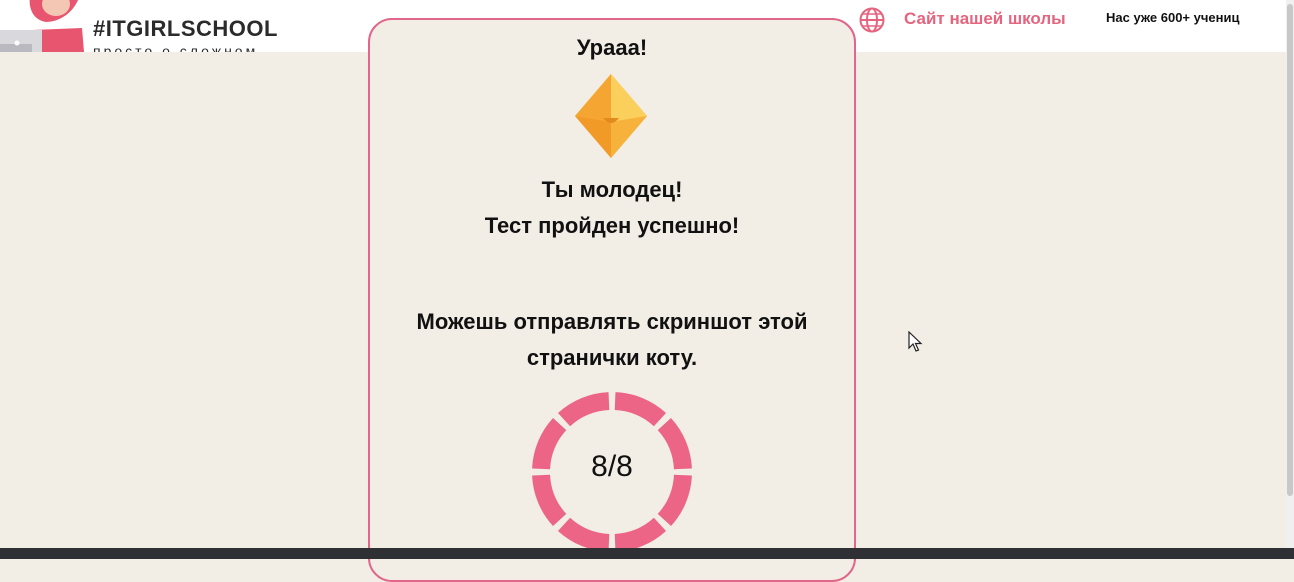 This screenshot has width=1294, height=582. I want to click on congrats-text: Ты молодец!, so click(612, 189).